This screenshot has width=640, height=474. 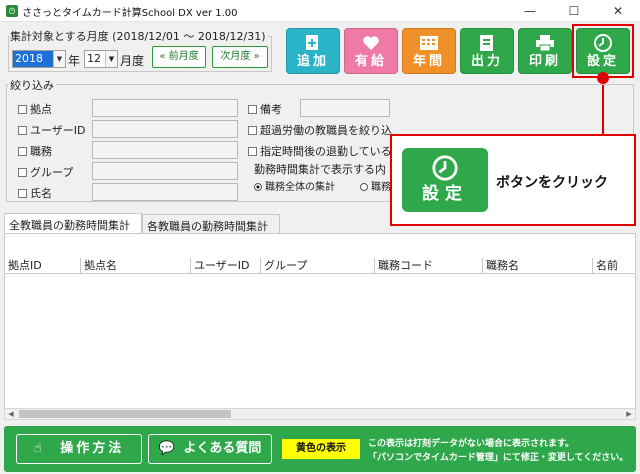 I want to click on branch-checkbox: 拠点, so click(x=35, y=109).